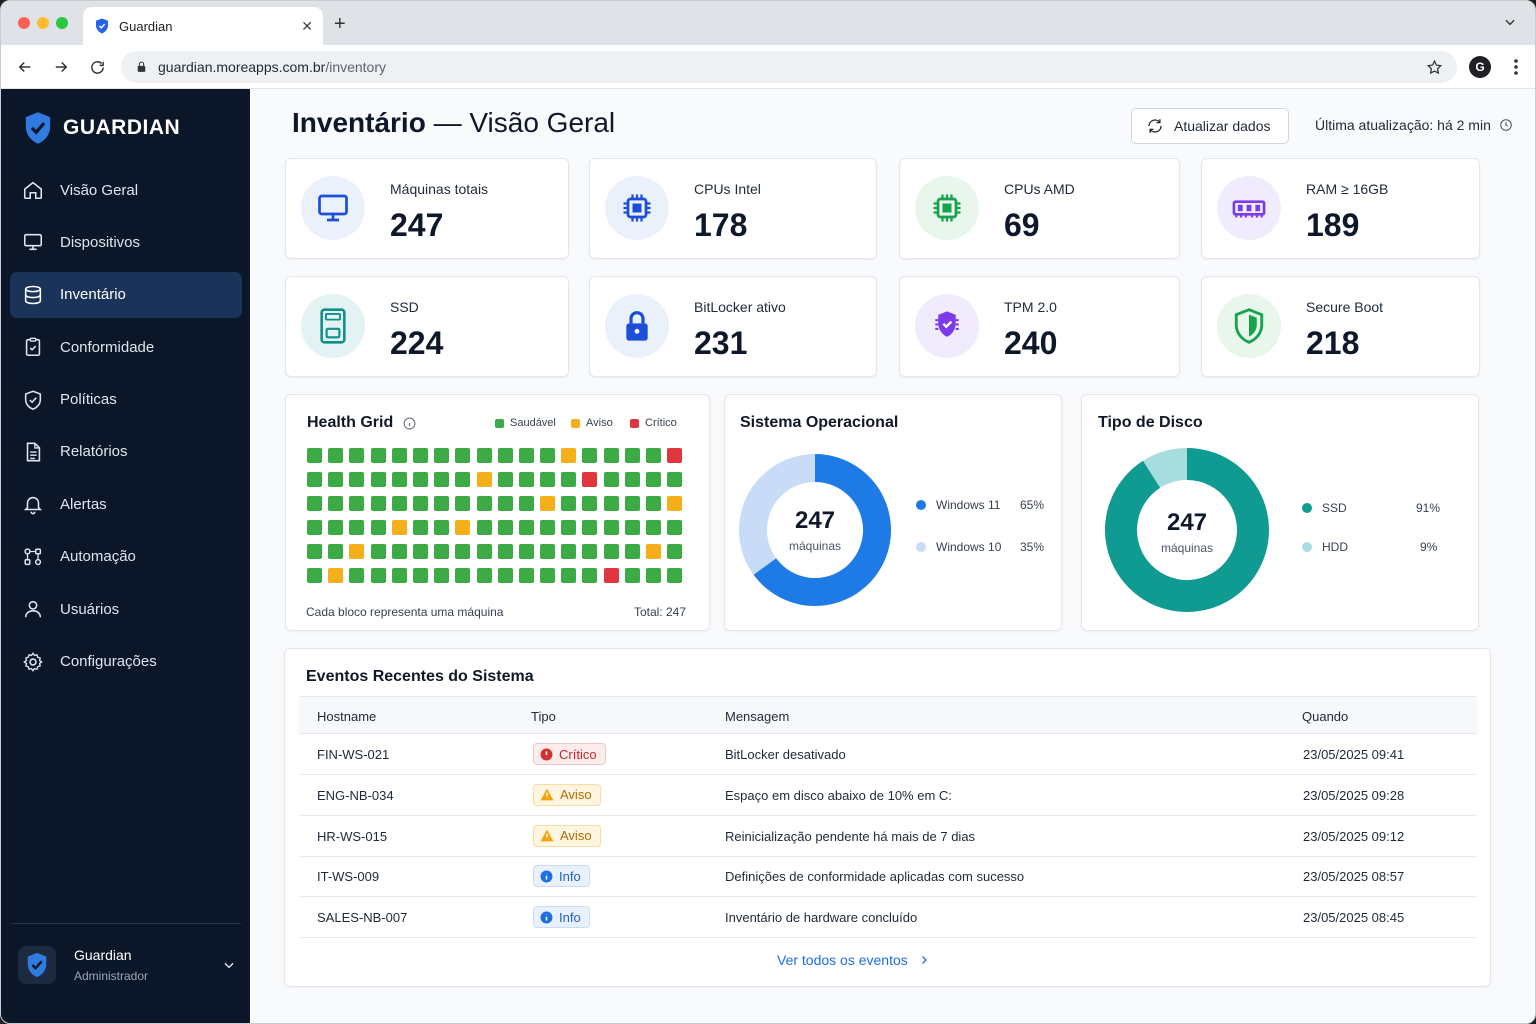 Image resolution: width=1536 pixels, height=1024 pixels. Describe the element at coordinates (126, 347) in the screenshot. I see `sidebar-item-conformidade: Conformidade` at that location.